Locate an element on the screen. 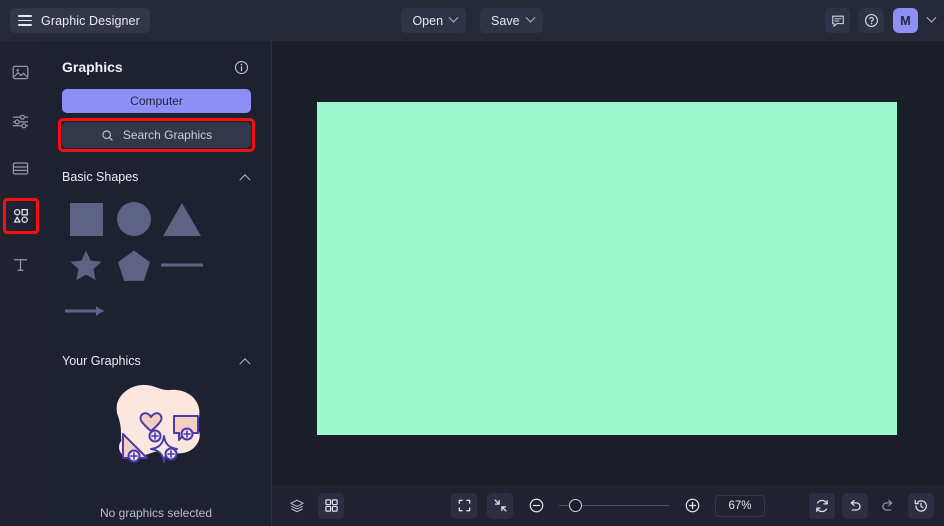 The height and width of the screenshot is (526, 944). basic-shapes-grid is located at coordinates (156, 259).